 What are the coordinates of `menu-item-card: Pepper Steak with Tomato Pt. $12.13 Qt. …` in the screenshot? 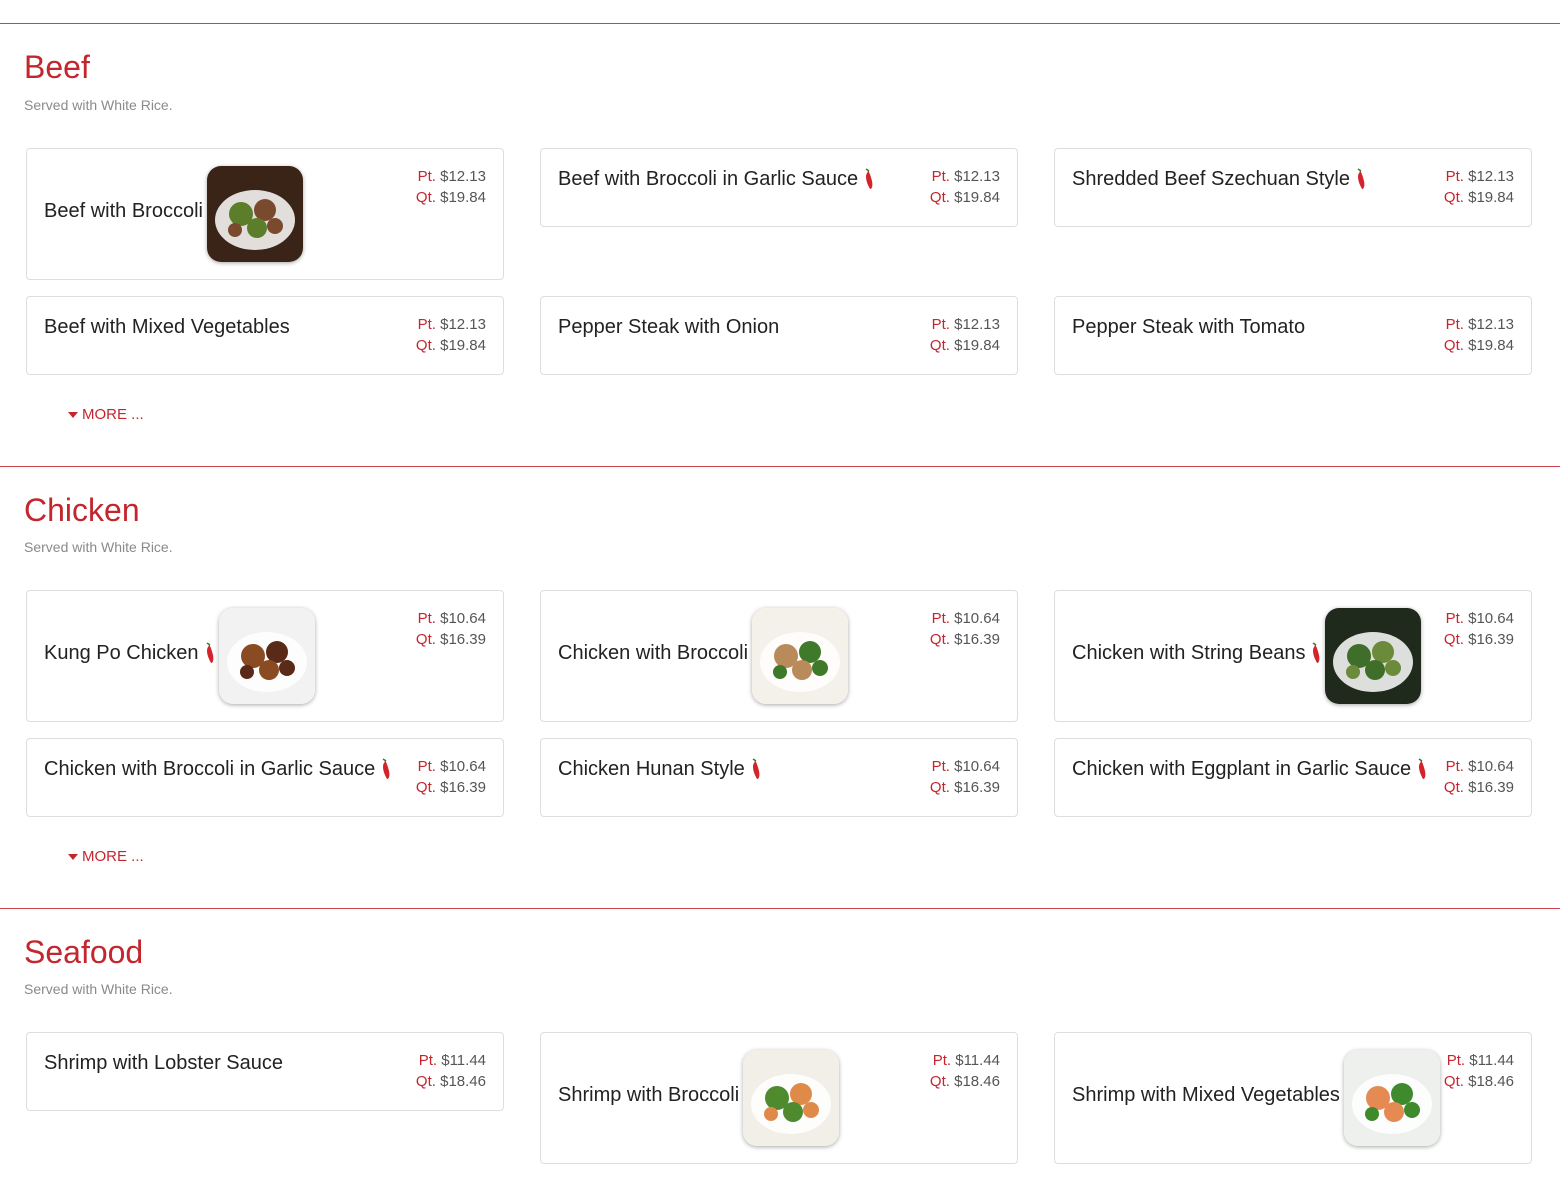 It's located at (1293, 335).